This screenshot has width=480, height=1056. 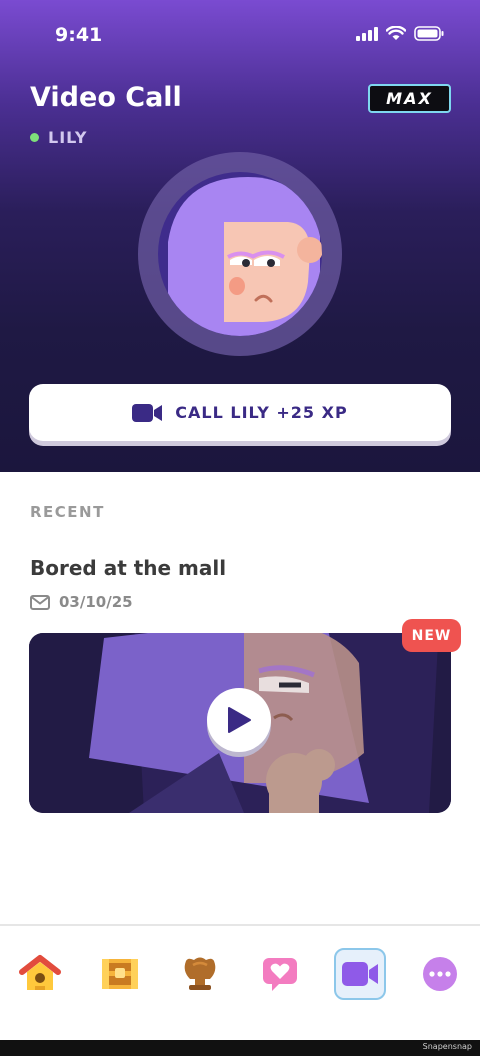 I want to click on trophy-icon, so click(x=200, y=973).